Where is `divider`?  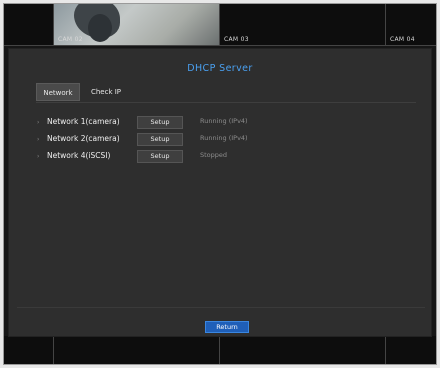 divider is located at coordinates (221, 307).